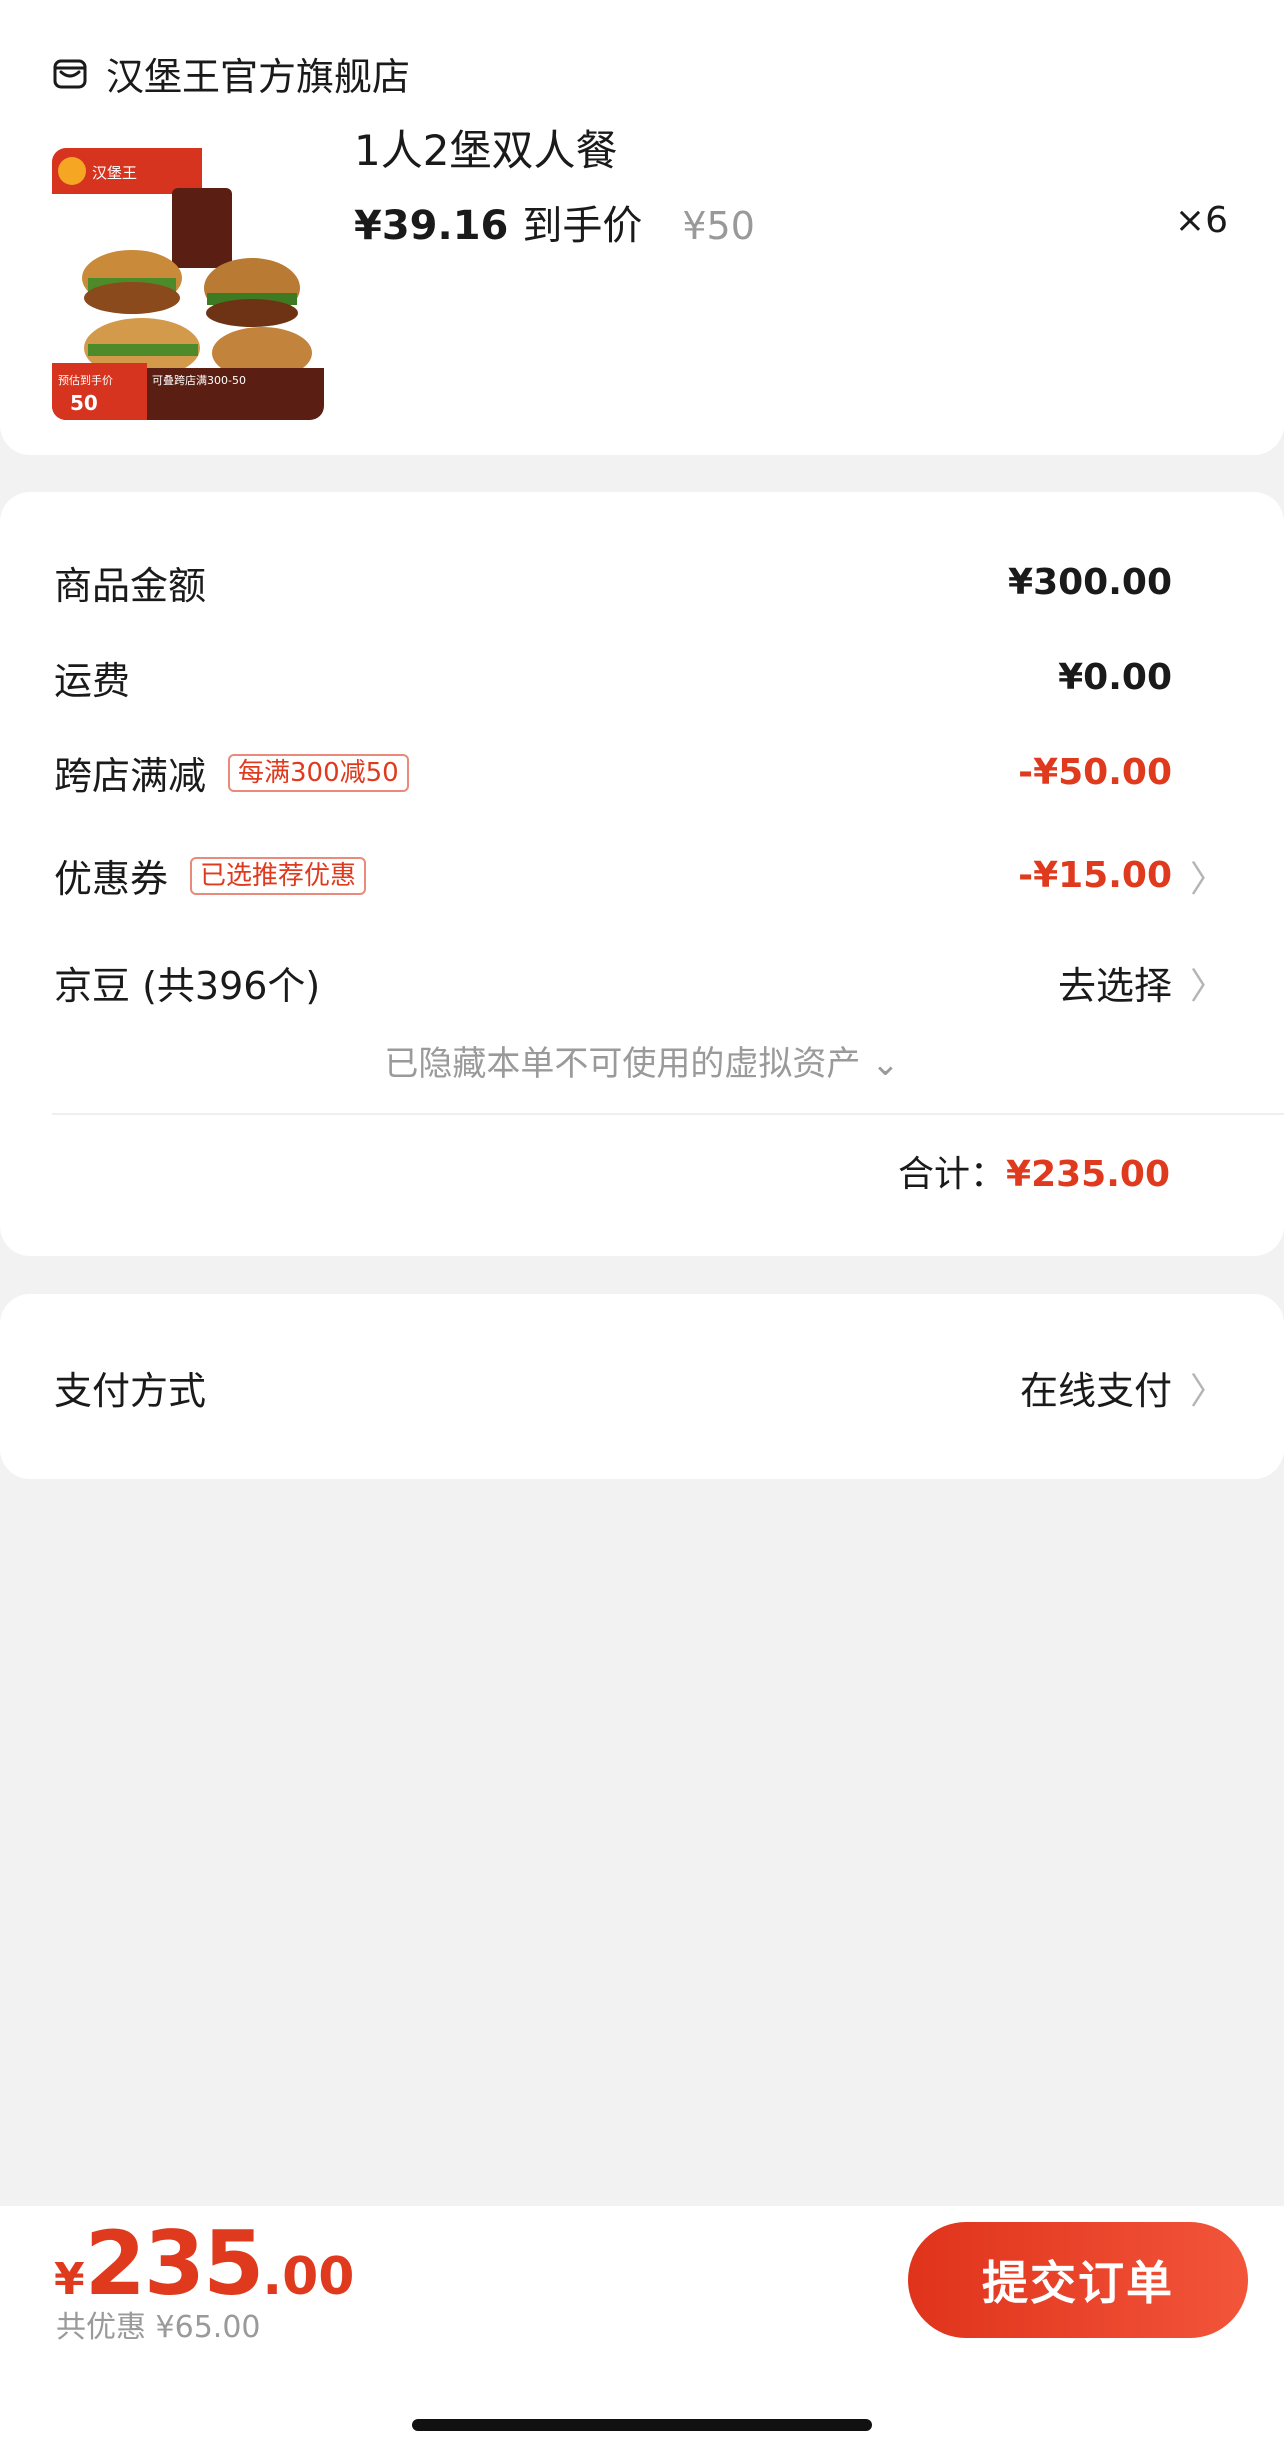  I want to click on coupon-value: -¥15.00, so click(1095, 875).